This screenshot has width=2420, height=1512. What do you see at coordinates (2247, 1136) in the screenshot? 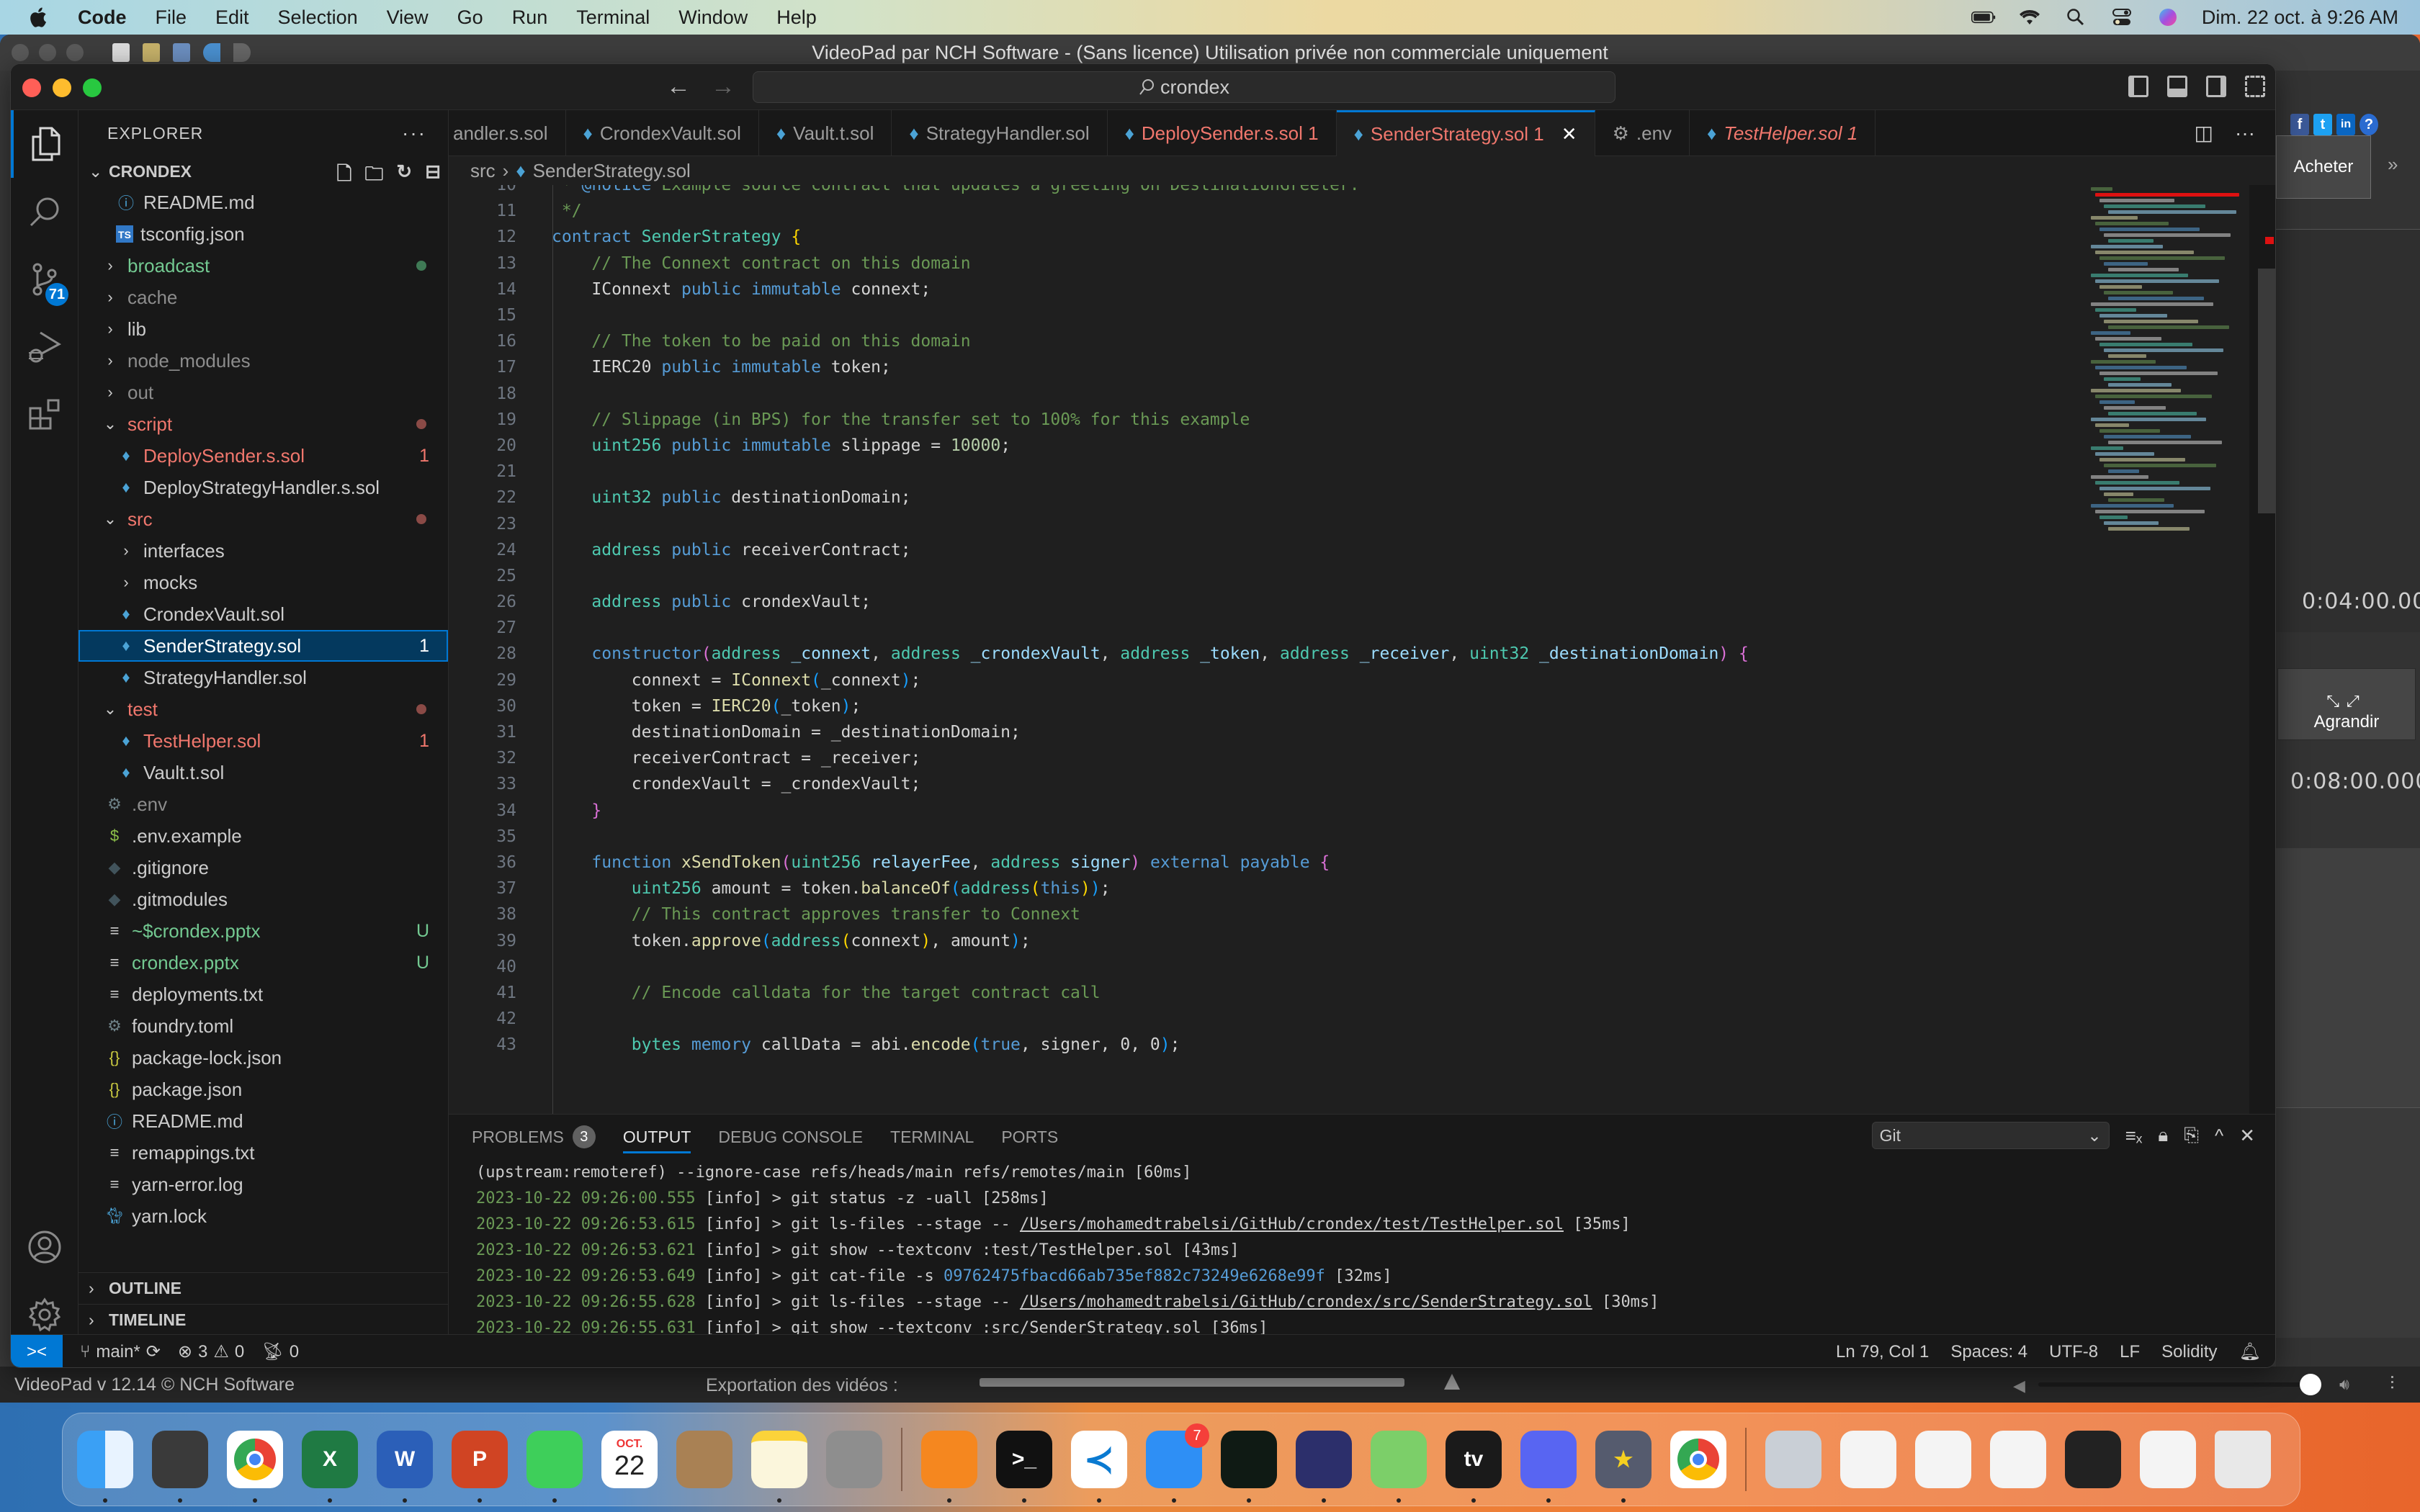
I see `close-panel-icon: ✕` at bounding box center [2247, 1136].